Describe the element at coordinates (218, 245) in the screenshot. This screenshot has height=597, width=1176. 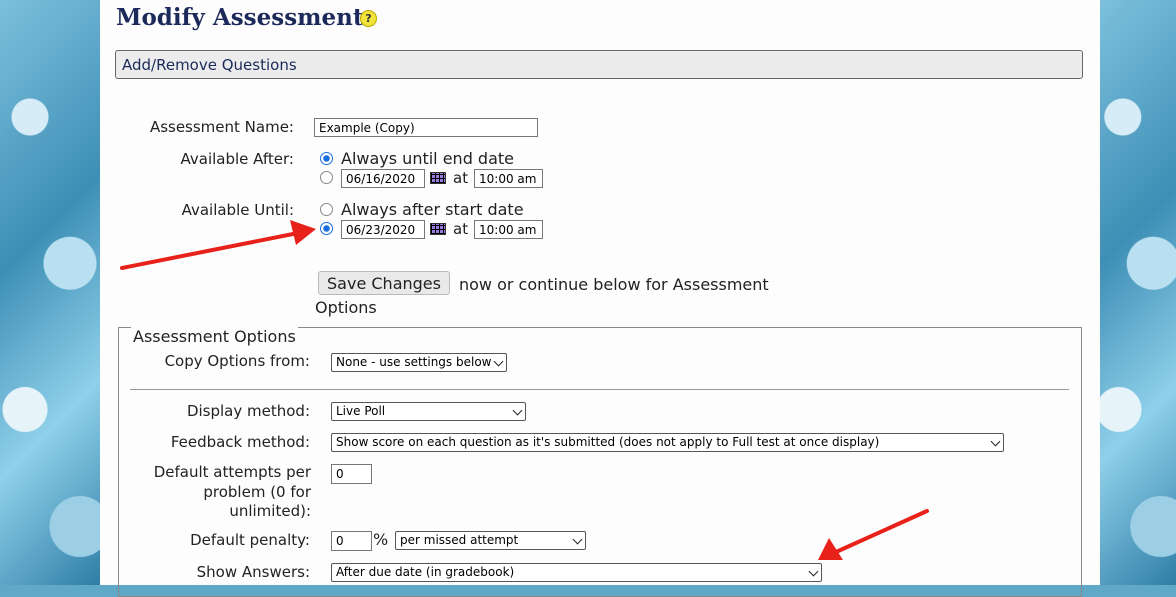
I see `arrow-to-available-until` at that location.